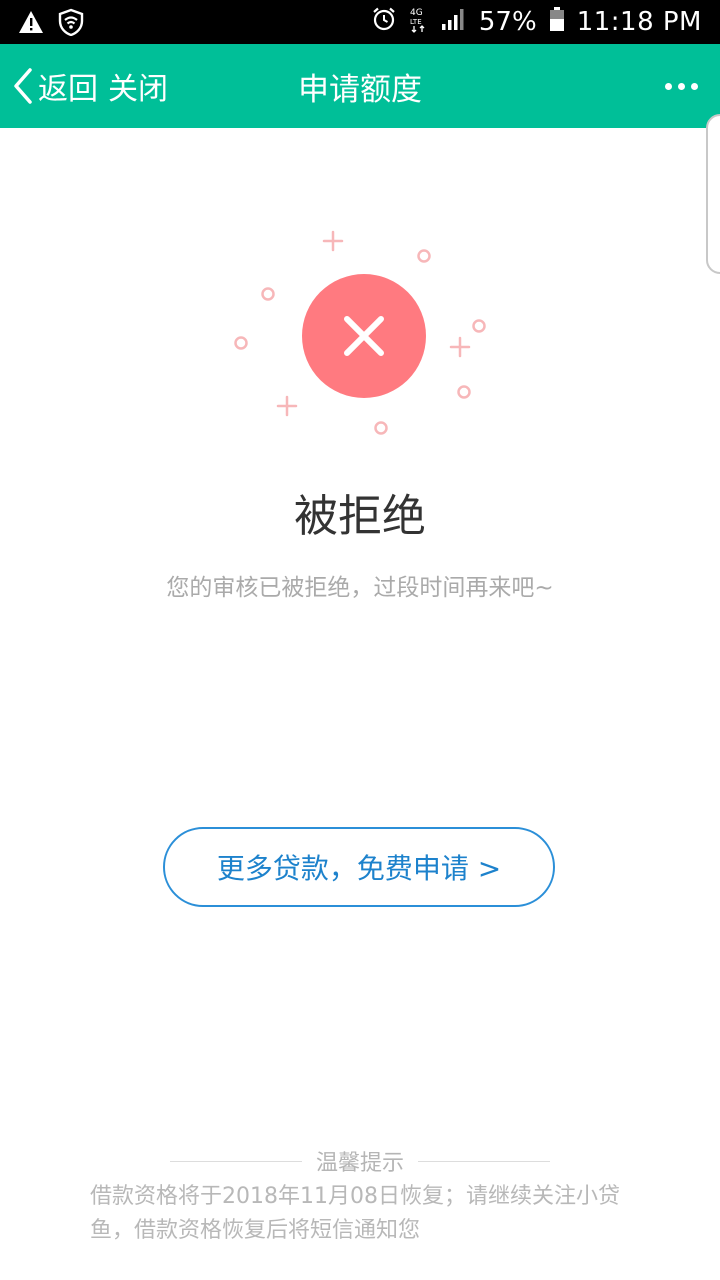 This screenshot has width=720, height=1280. Describe the element at coordinates (51, 24) in the screenshot. I see `status-left` at that location.